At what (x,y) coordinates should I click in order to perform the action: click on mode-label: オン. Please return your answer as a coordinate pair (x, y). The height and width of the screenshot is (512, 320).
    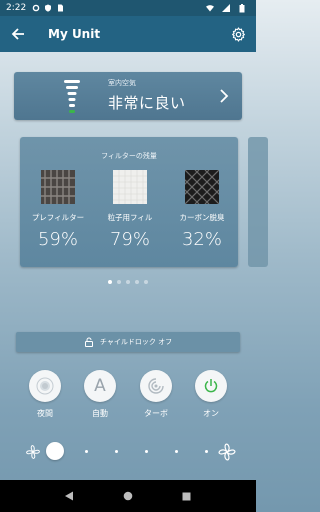
    Looking at the image, I should click on (211, 413).